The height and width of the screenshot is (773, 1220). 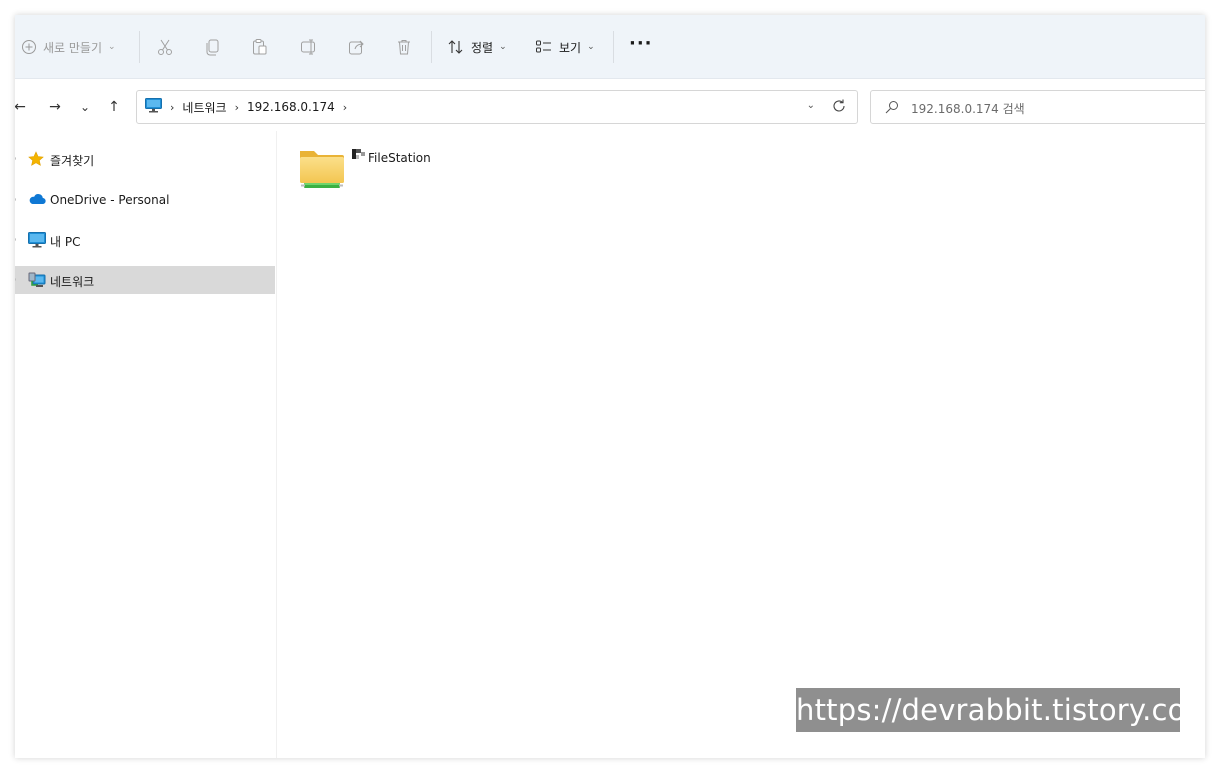 What do you see at coordinates (85, 107) in the screenshot?
I see `recent-locations-button: ⌄` at bounding box center [85, 107].